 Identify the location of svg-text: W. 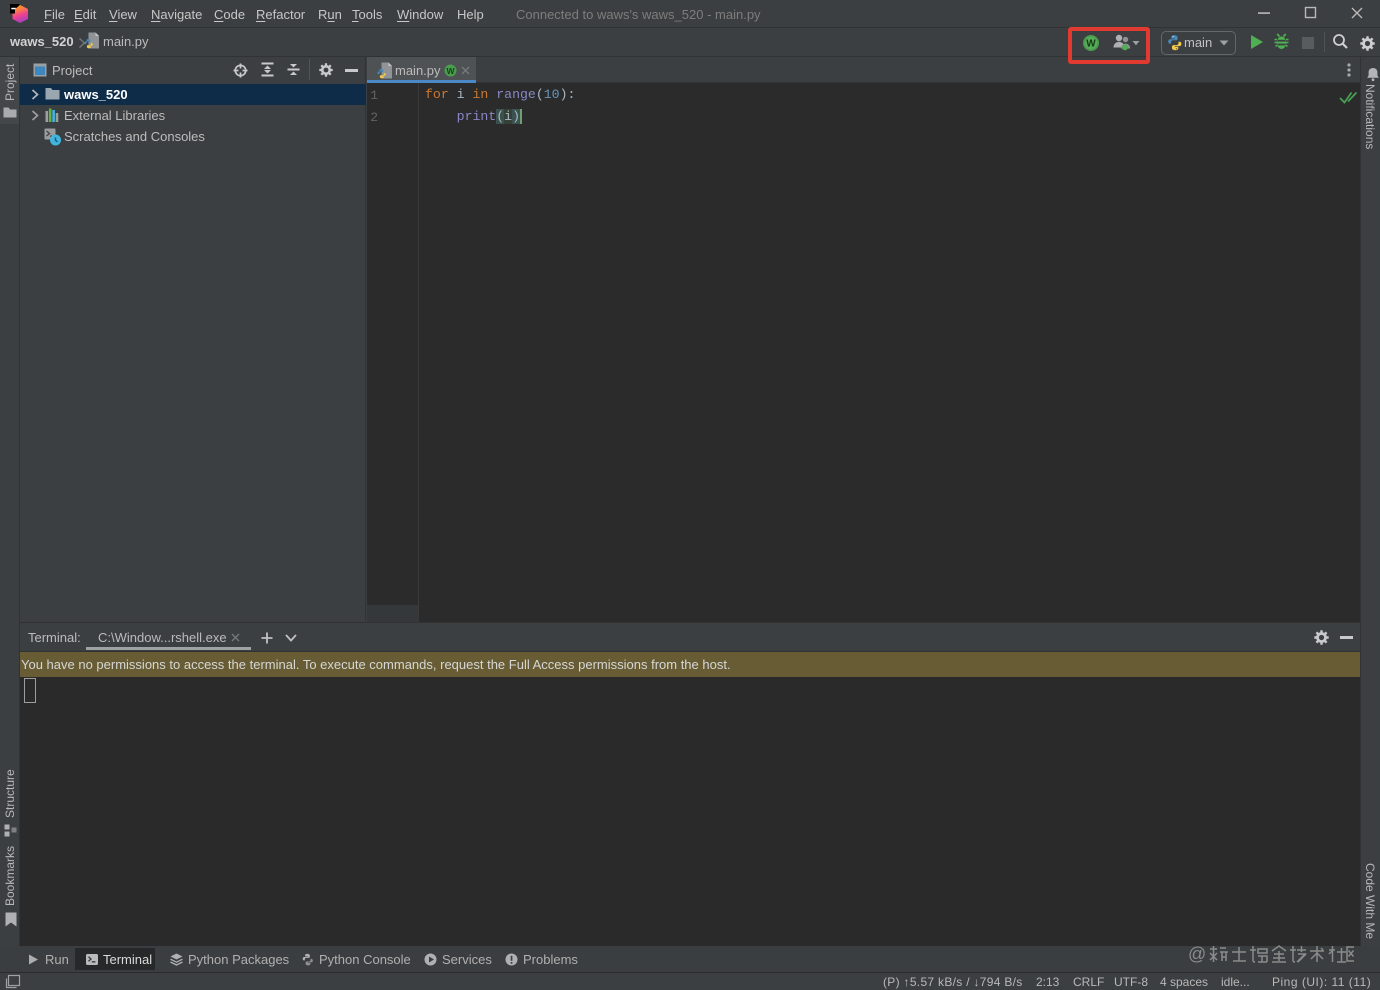
(450, 71).